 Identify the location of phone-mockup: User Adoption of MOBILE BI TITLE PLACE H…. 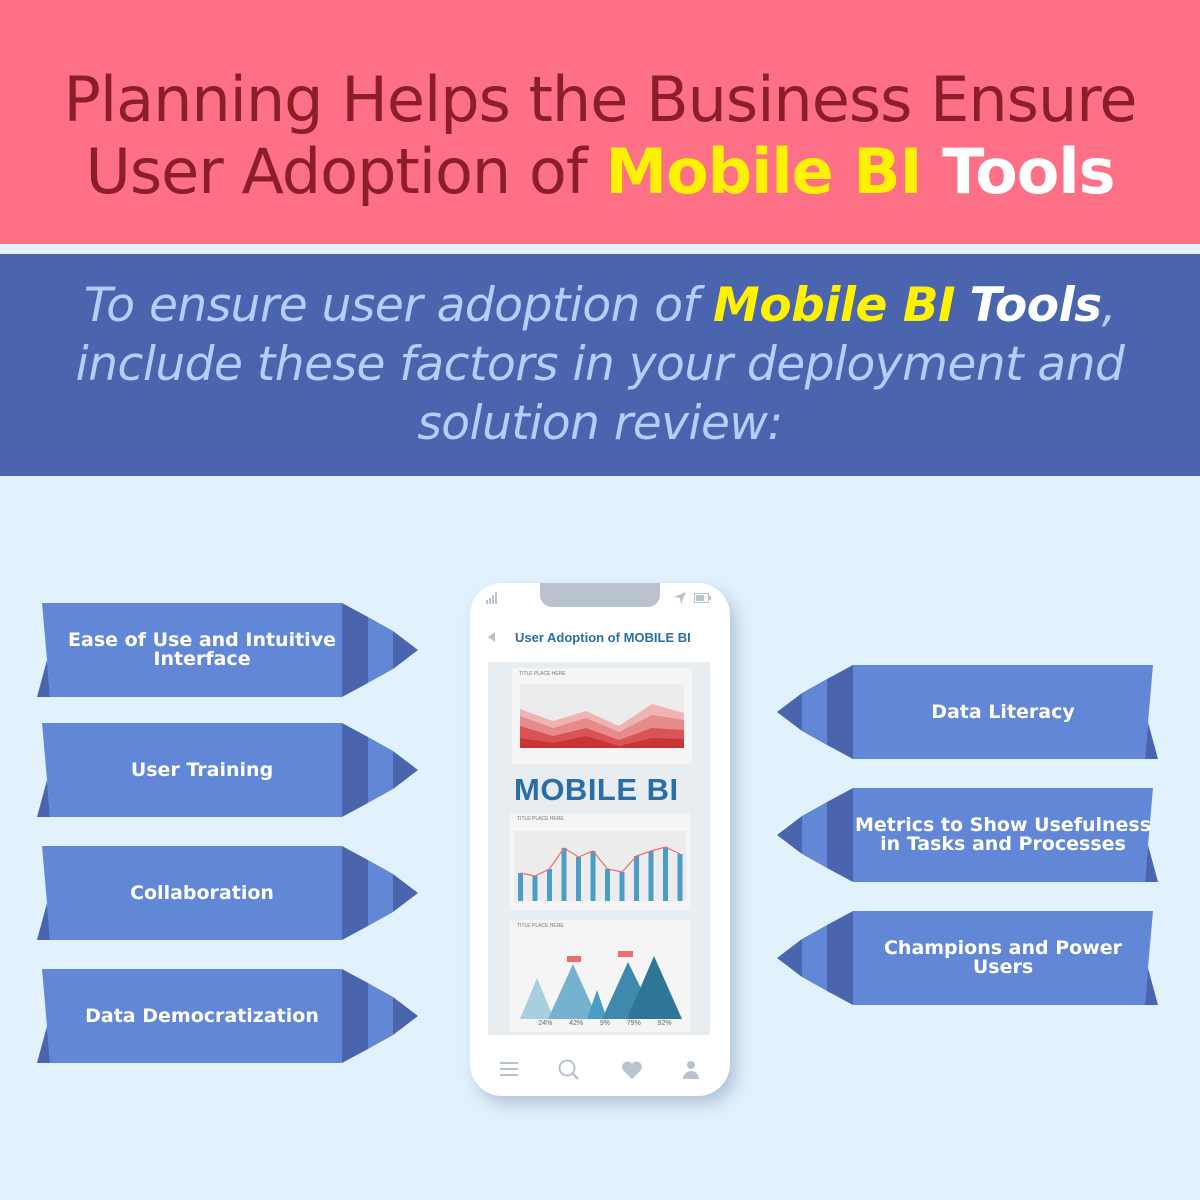
(600, 839).